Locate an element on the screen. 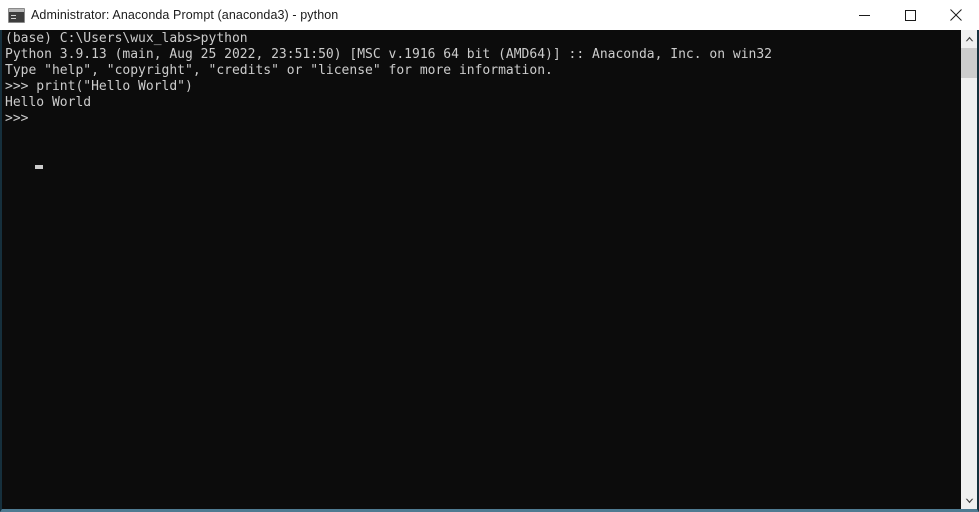  vertical-scrollbar is located at coordinates (968, 269).